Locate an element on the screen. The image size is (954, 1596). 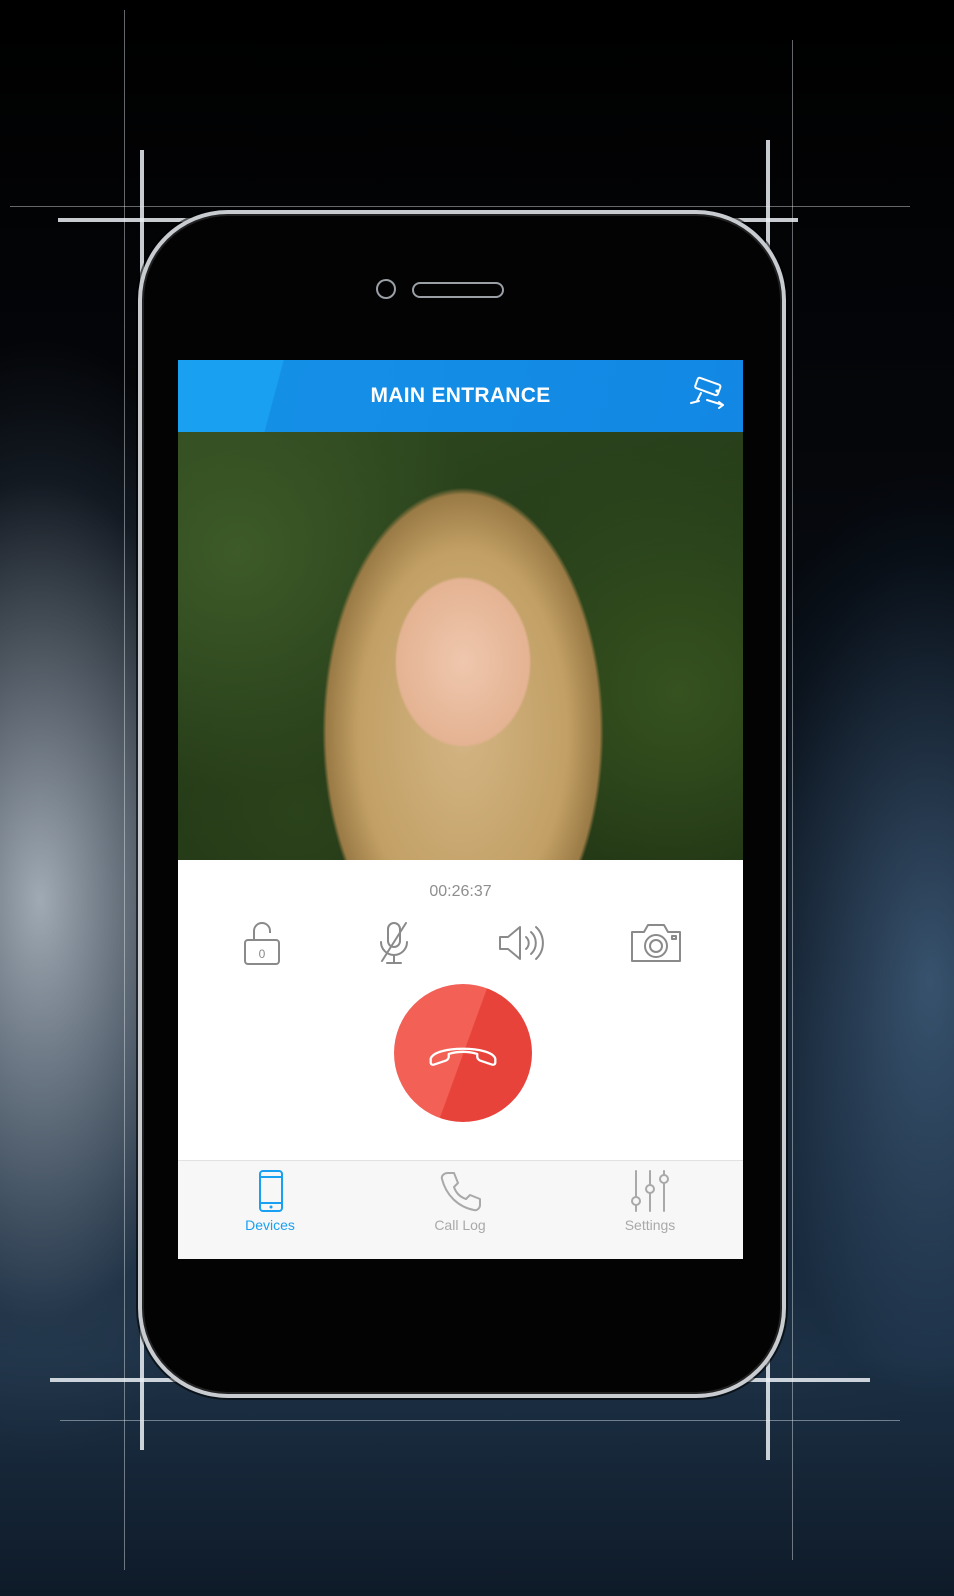
tab-label: Devices is located at coordinates (270, 1225).